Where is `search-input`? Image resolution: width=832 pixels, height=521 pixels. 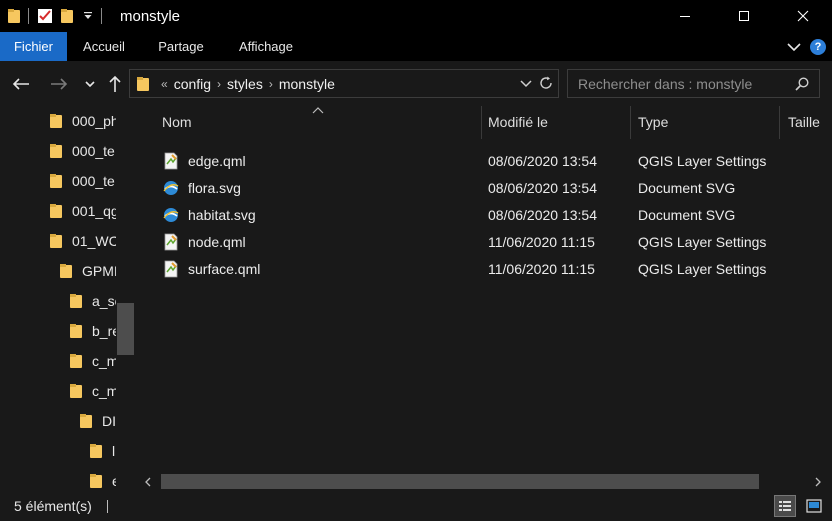 search-input is located at coordinates (675, 83).